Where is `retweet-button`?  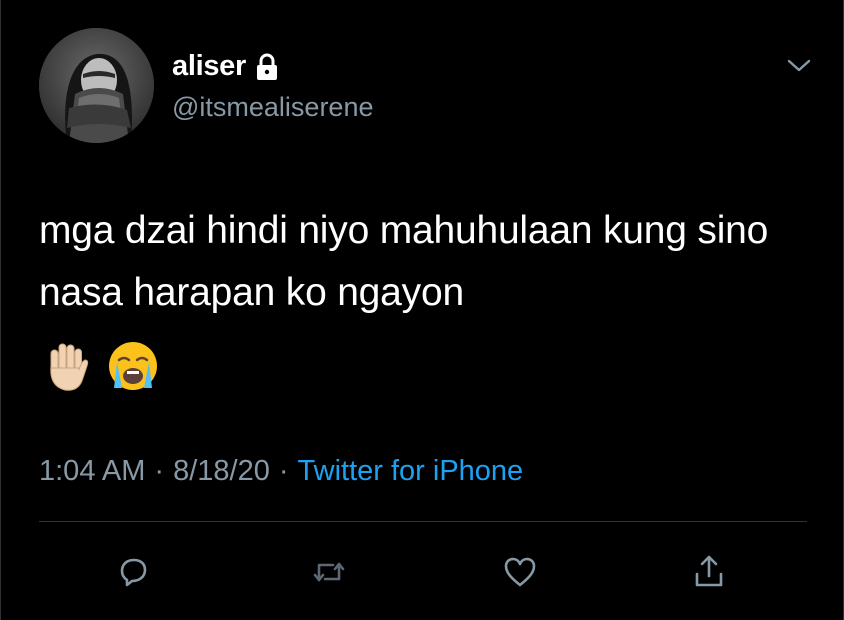 retweet-button is located at coordinates (329, 572).